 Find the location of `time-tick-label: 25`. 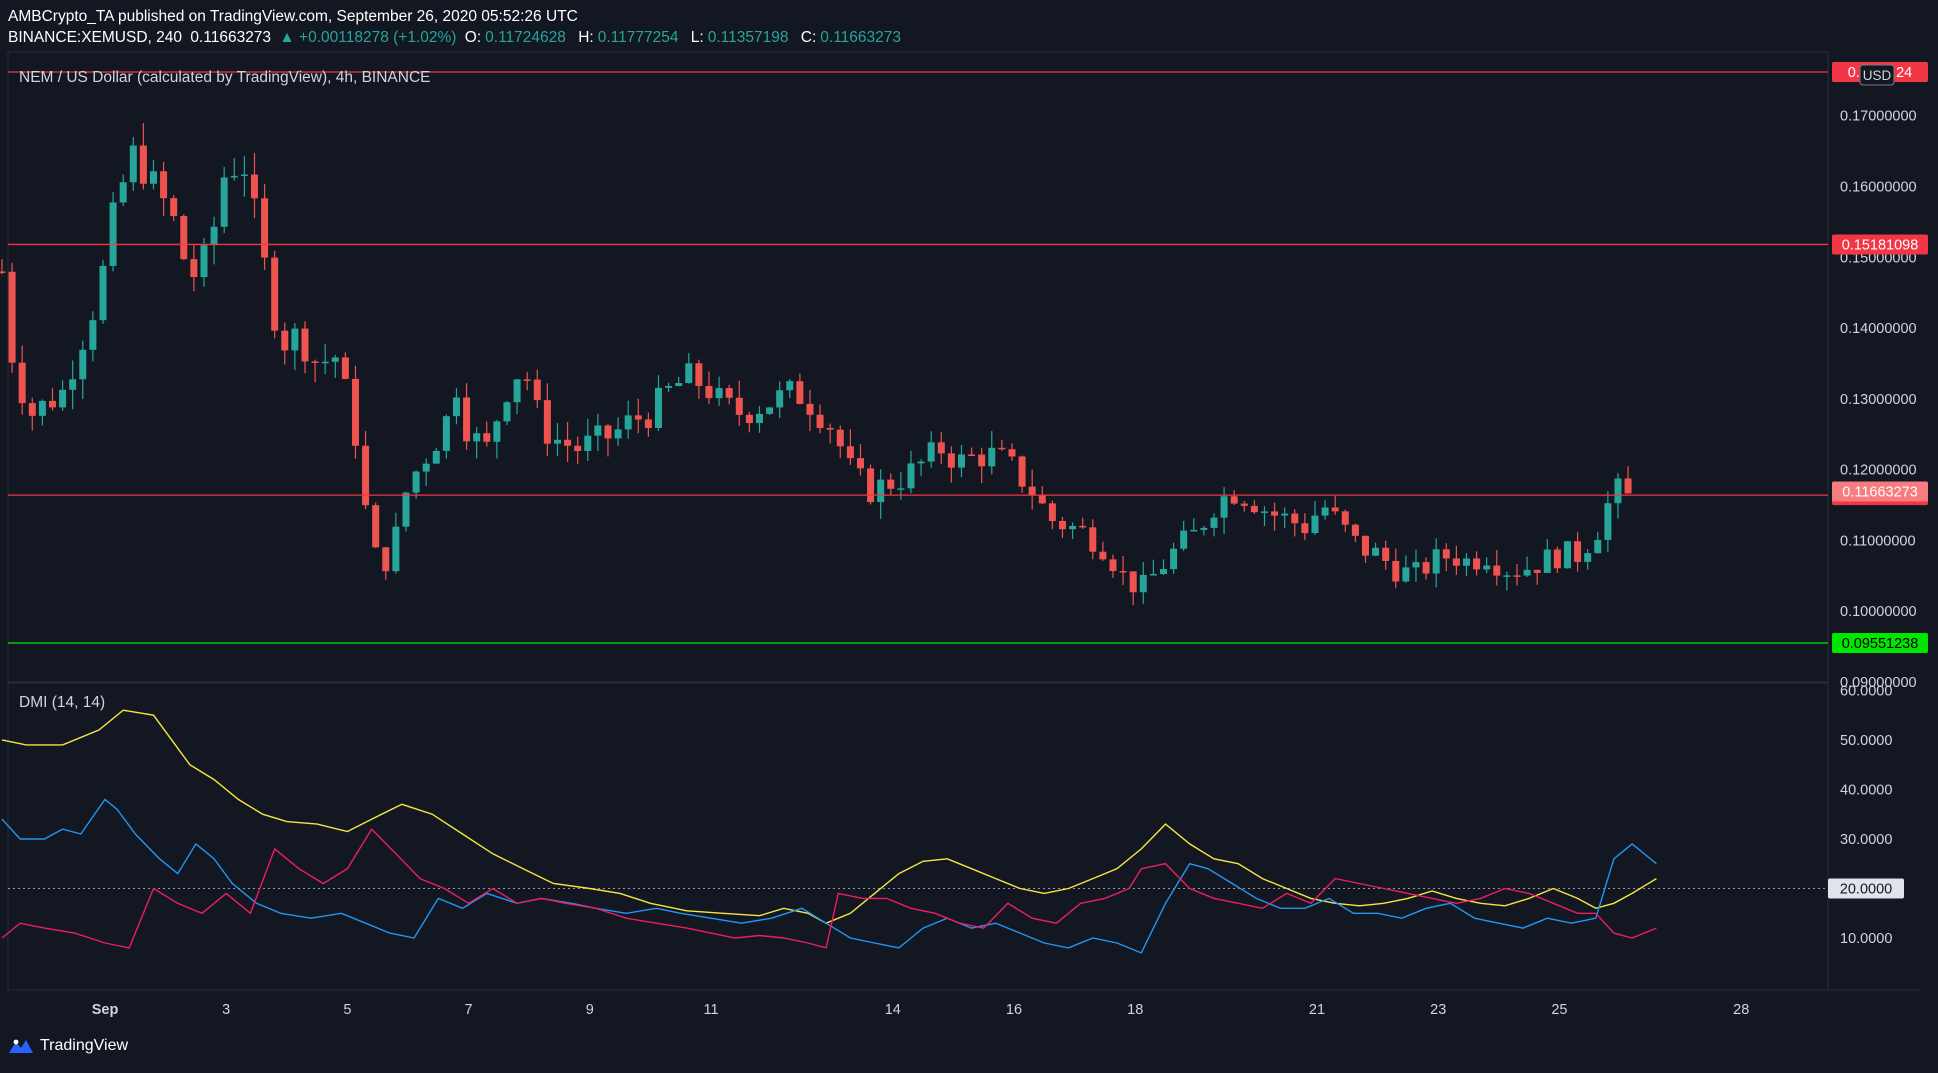

time-tick-label: 25 is located at coordinates (1559, 1010).